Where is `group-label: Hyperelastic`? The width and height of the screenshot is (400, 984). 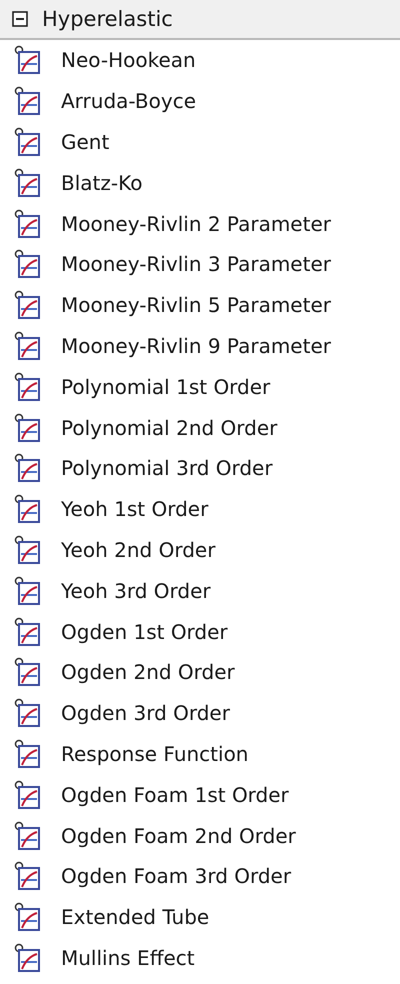 group-label: Hyperelastic is located at coordinates (107, 19).